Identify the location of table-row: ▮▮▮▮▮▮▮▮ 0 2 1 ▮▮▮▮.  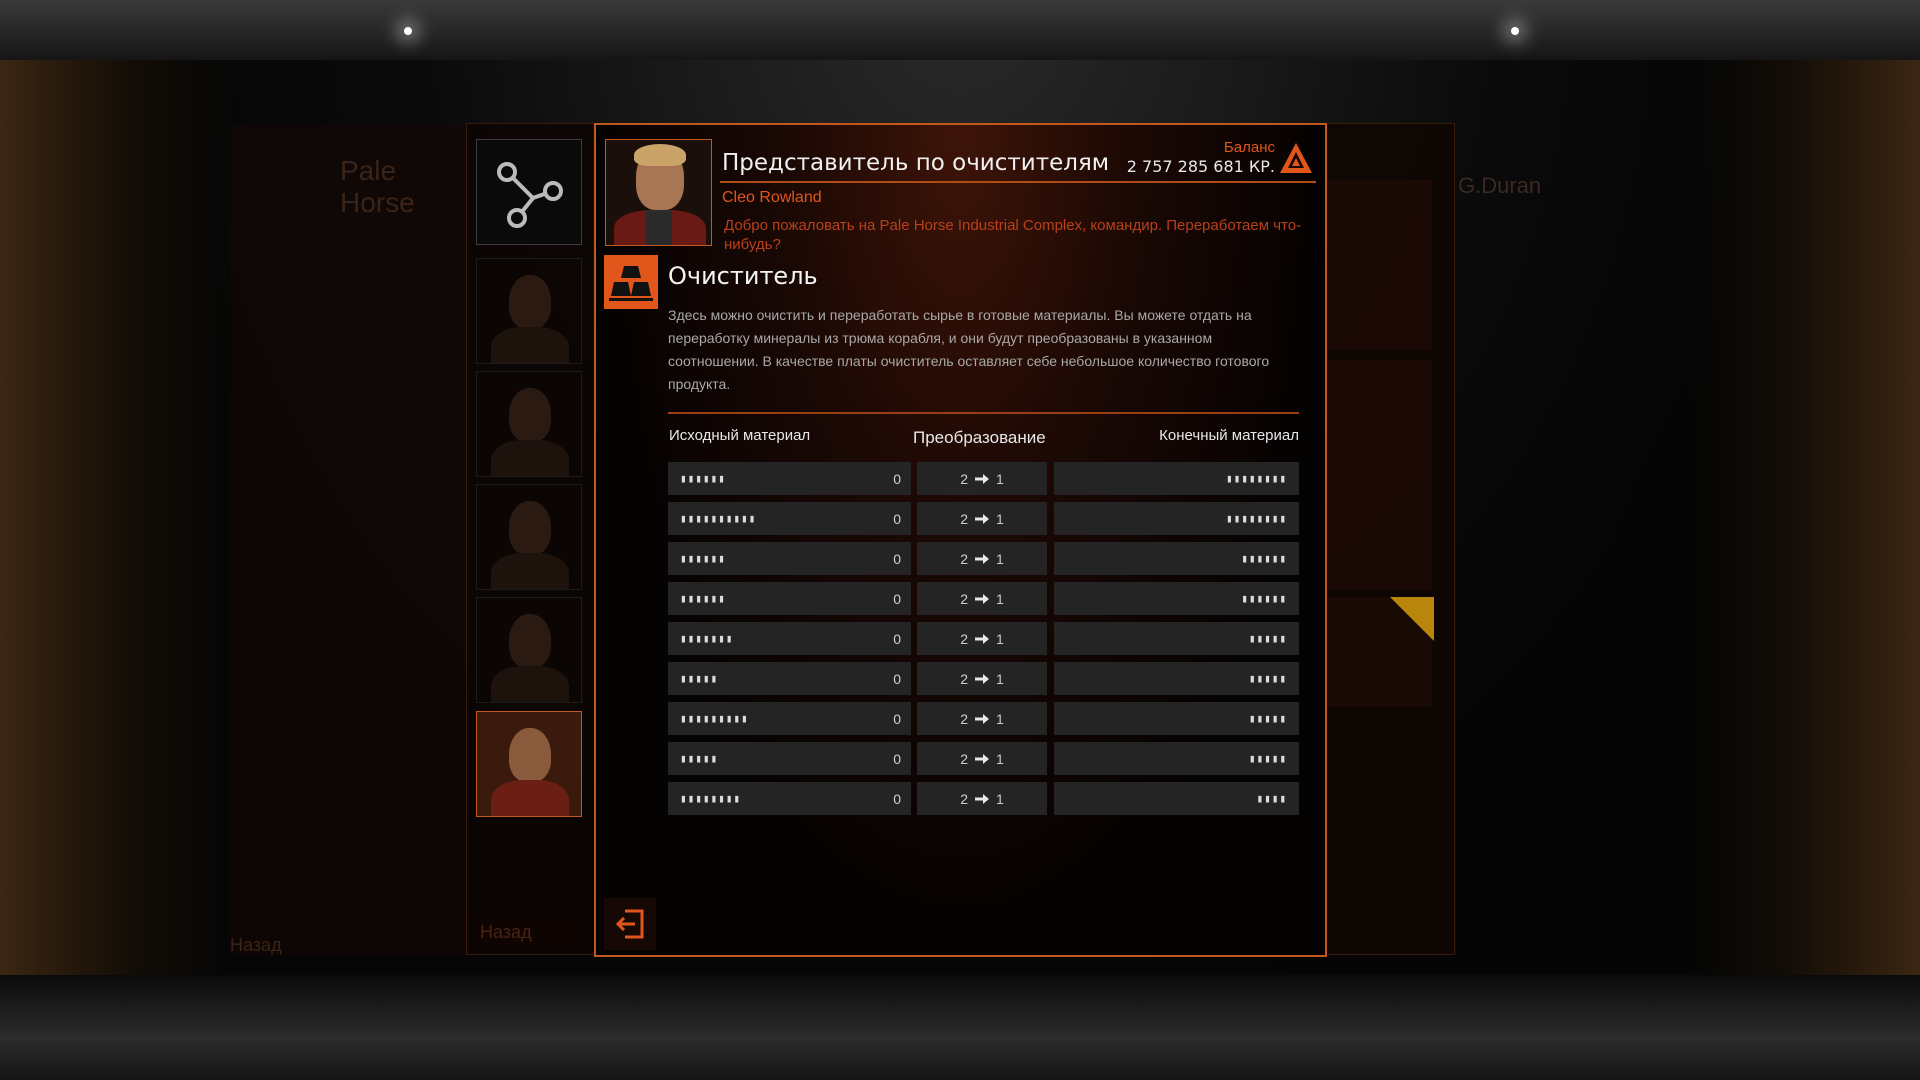
(983, 798).